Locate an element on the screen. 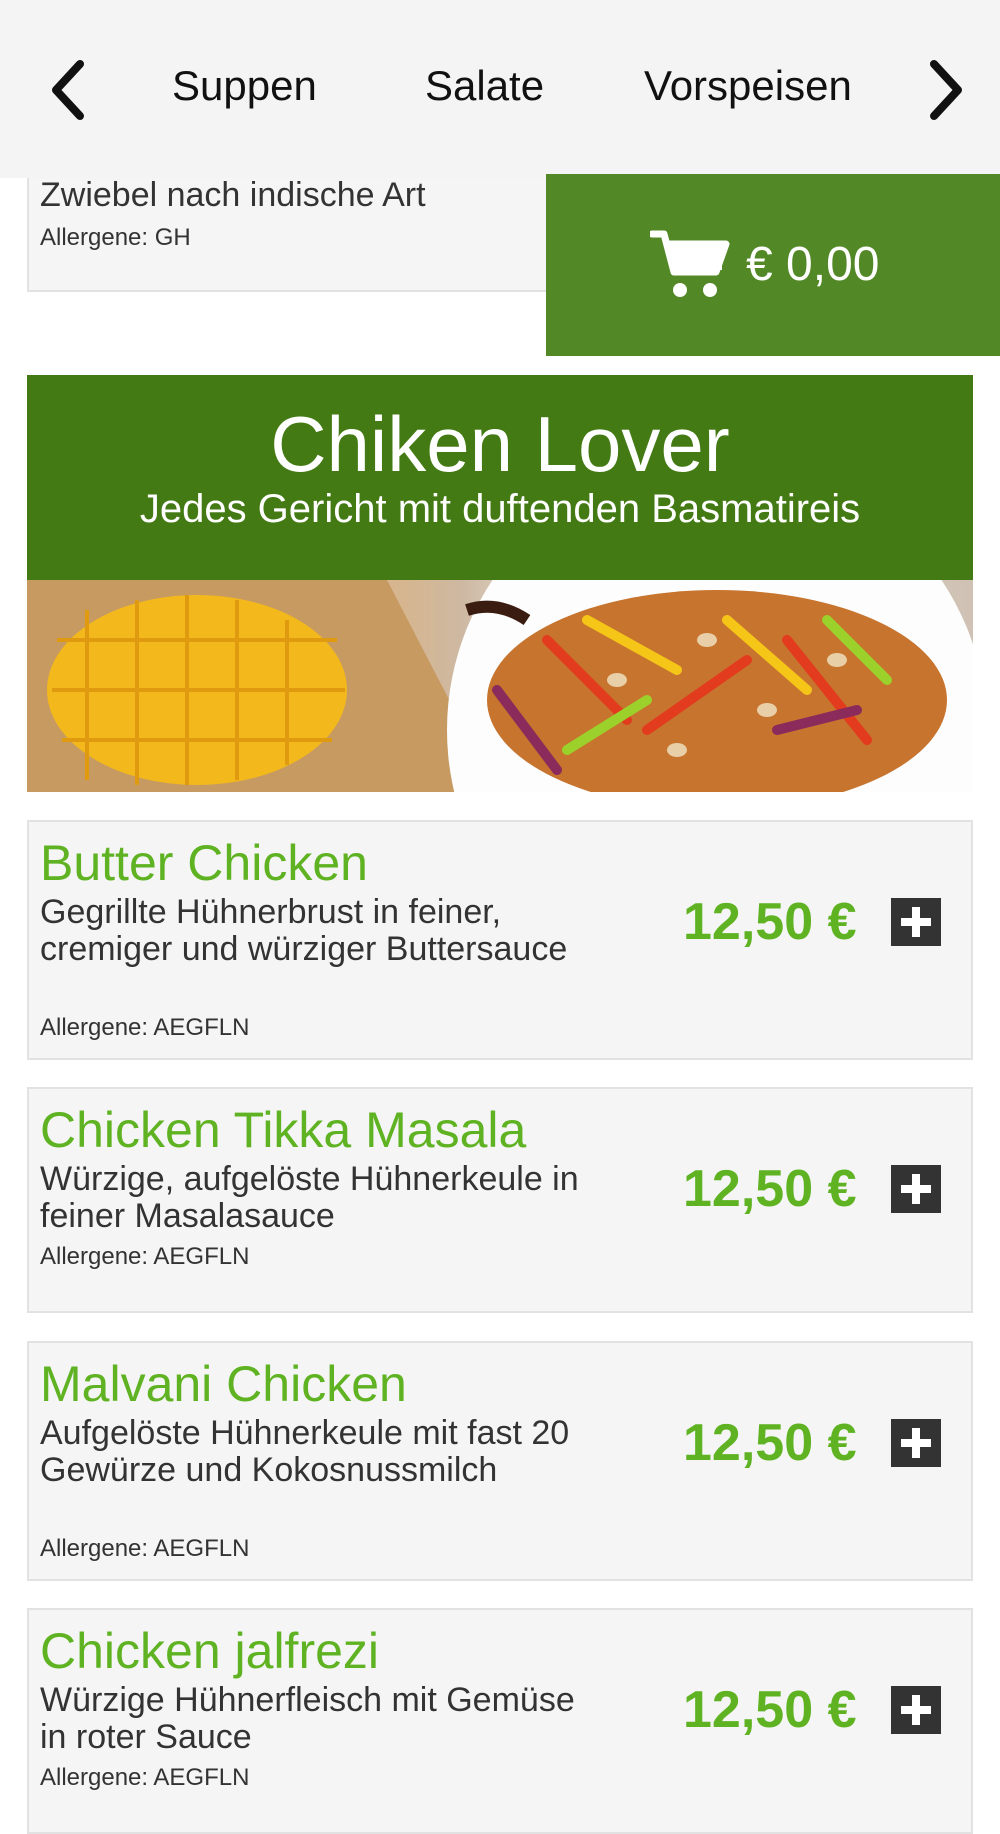  item-name: Chicken jalfrezi is located at coordinates (210, 1651).